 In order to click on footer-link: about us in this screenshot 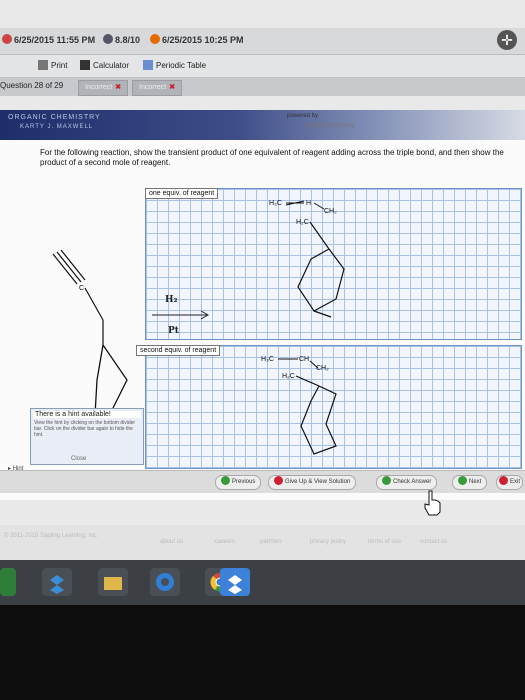, I will do `click(171, 542)`.